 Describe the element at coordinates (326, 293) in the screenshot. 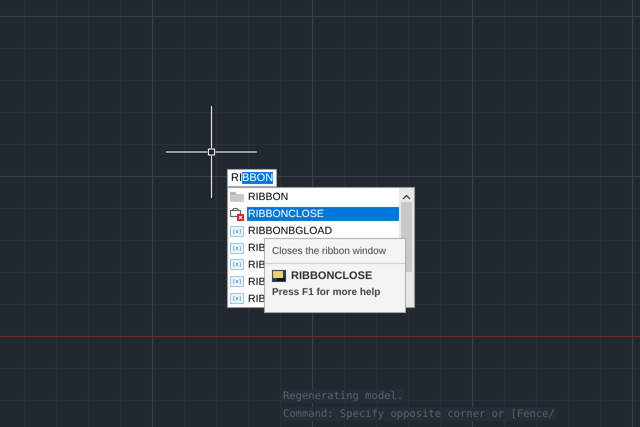

I see `tooltip-help-hint: Press F1 for more help` at that location.